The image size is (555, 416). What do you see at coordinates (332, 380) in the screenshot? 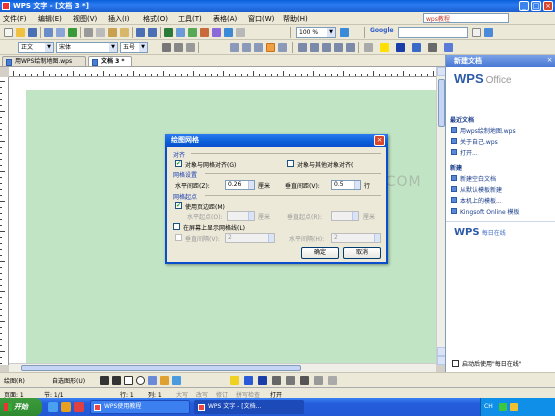
I see `3d-icon` at bounding box center [332, 380].